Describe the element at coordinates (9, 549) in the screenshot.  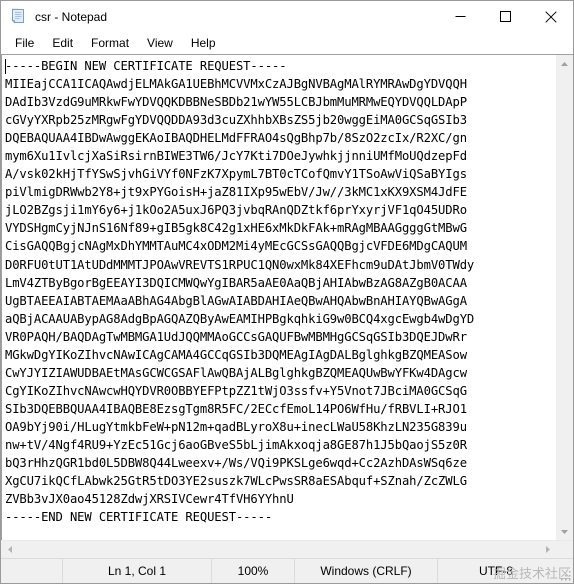
I see `scroll-left-arrow` at that location.